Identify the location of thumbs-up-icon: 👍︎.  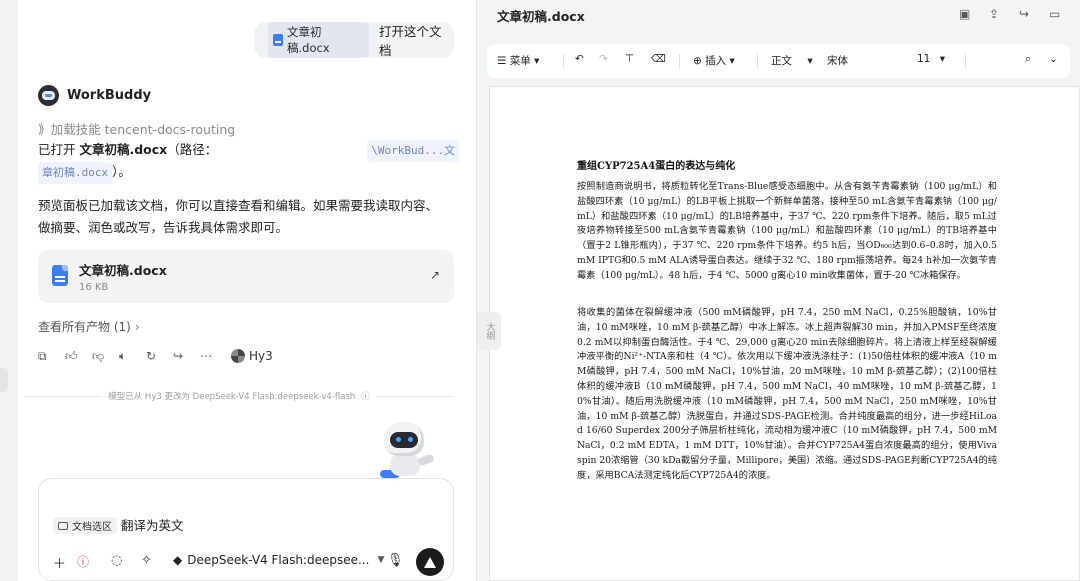
(78, 356).